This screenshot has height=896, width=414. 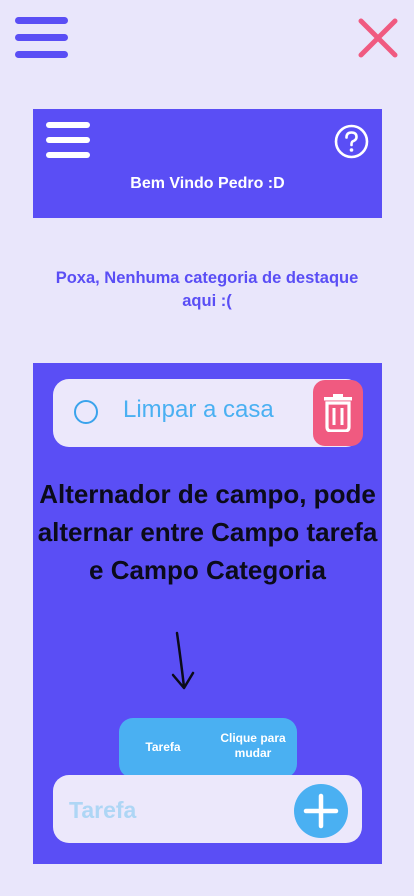 What do you see at coordinates (184, 663) in the screenshot?
I see `arrow-down-icon` at bounding box center [184, 663].